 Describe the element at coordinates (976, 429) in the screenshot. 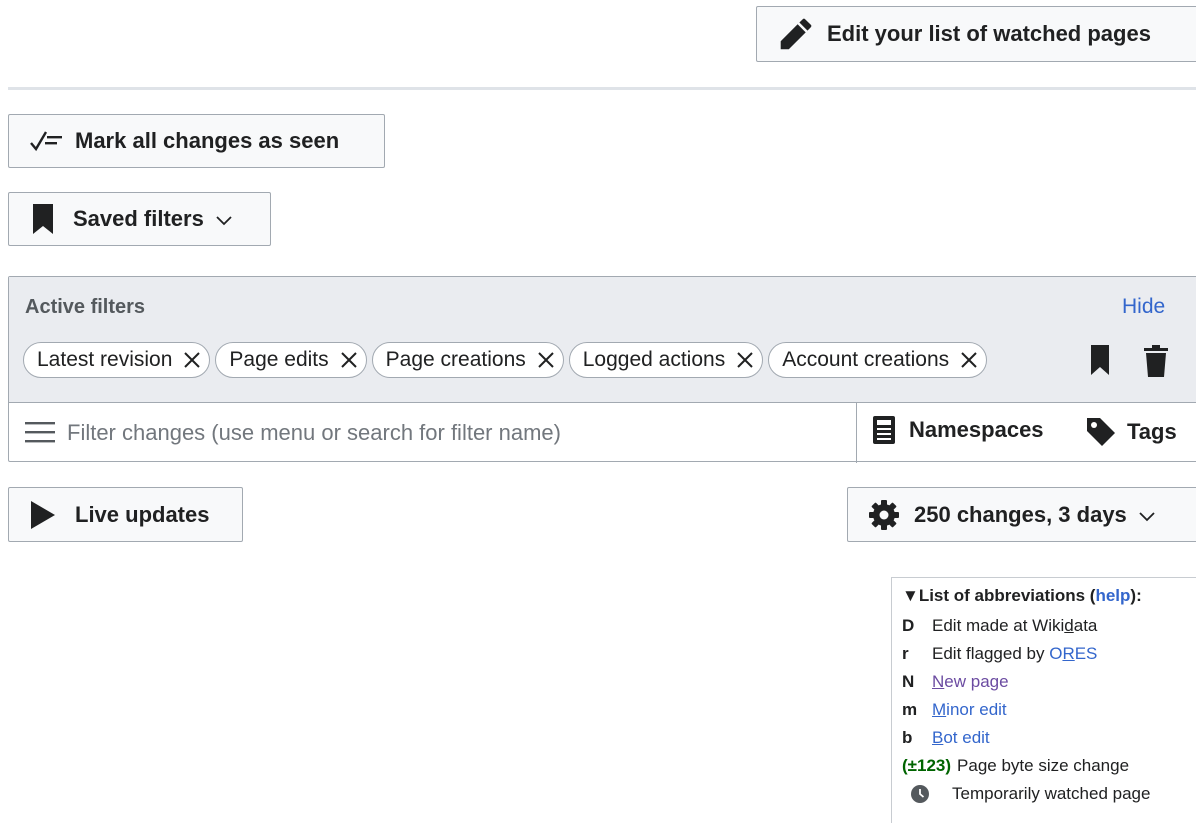

I see `namespaces-label: Namespaces` at that location.